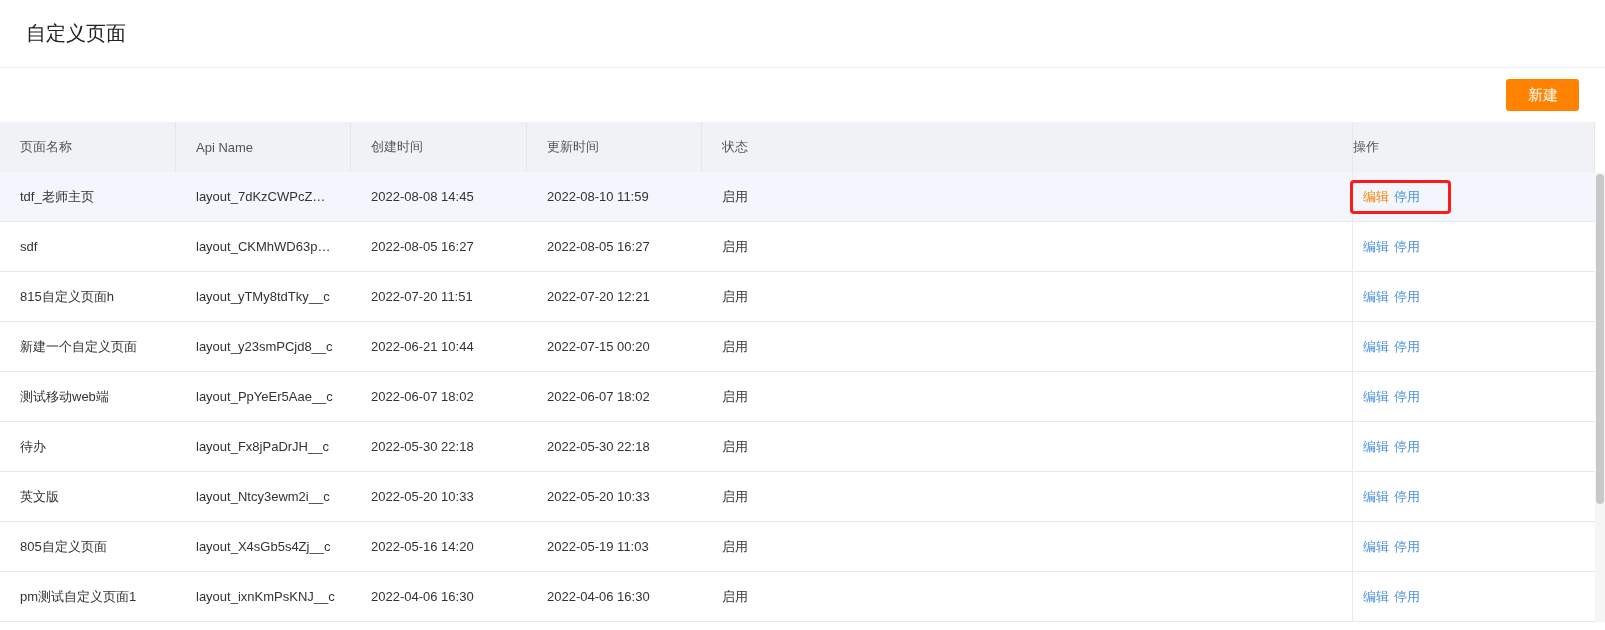  I want to click on scrollbar-track, so click(1600, 397).